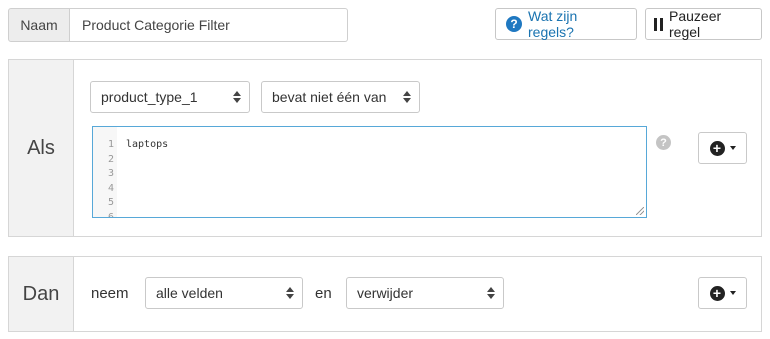 This screenshot has height=339, width=770. Describe the element at coordinates (110, 293) in the screenshot. I see `take-label: neem` at that location.